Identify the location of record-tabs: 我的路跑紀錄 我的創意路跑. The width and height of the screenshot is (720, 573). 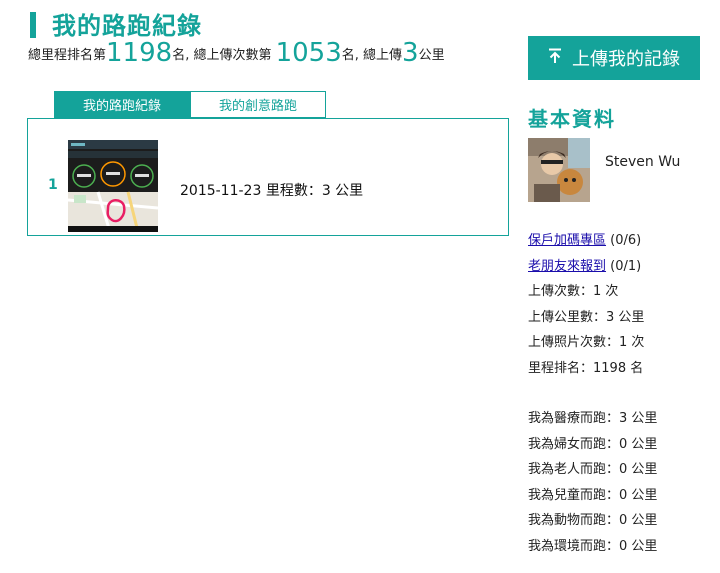
(190, 104).